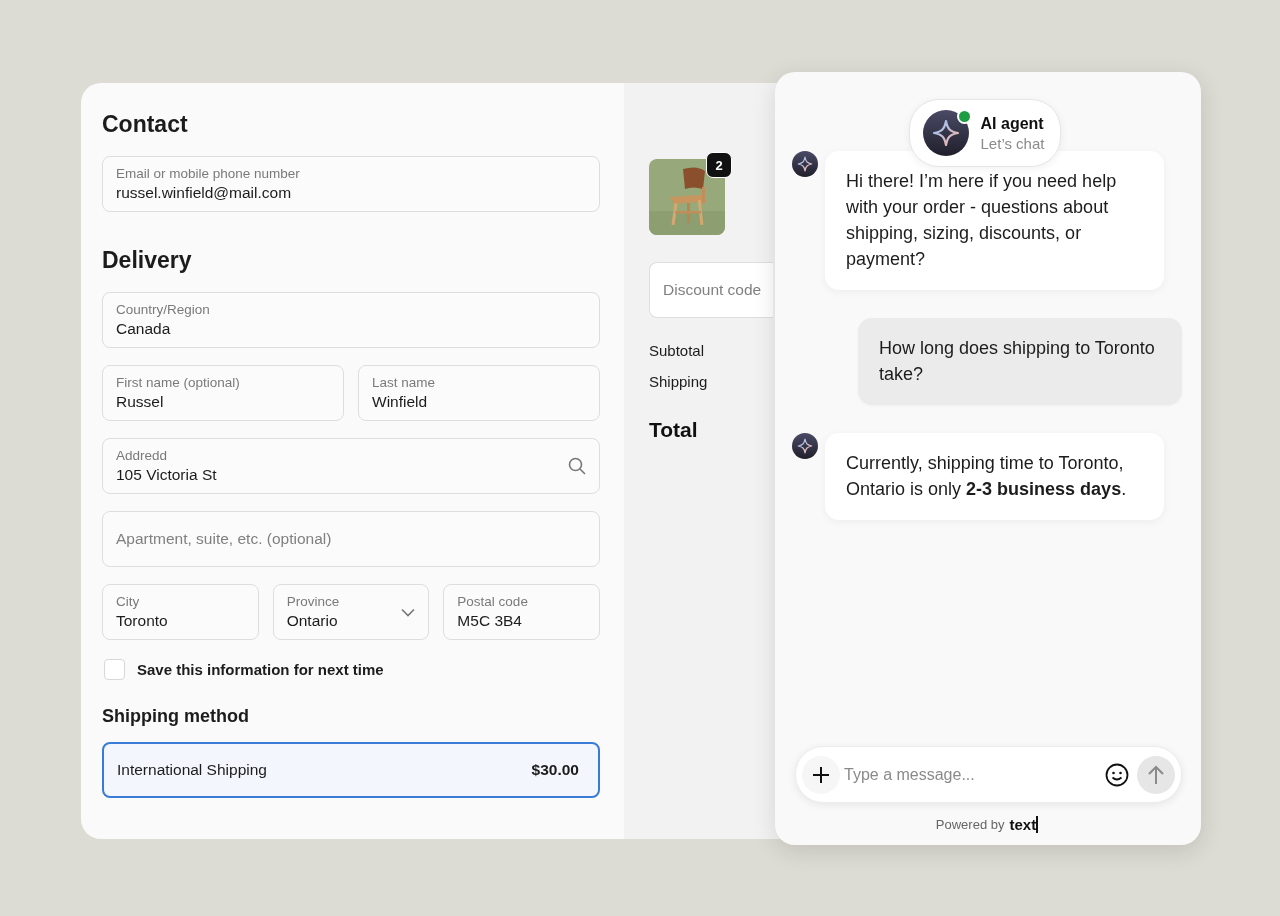  Describe the element at coordinates (719, 165) in the screenshot. I see `quantity-badge: 2` at that location.